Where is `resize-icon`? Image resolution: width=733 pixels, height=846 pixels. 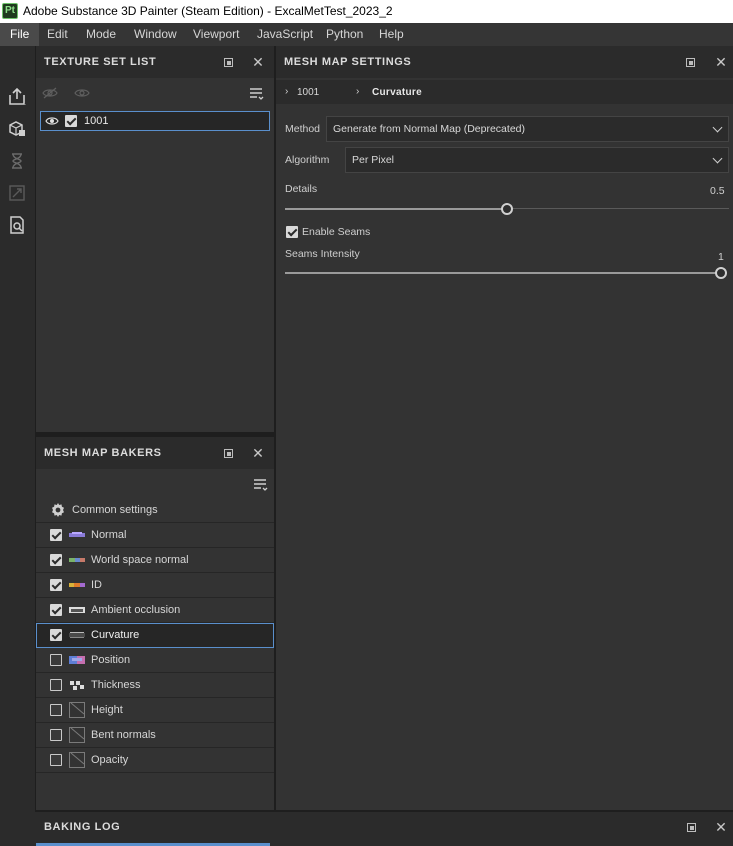
resize-icon is located at coordinates (17, 193).